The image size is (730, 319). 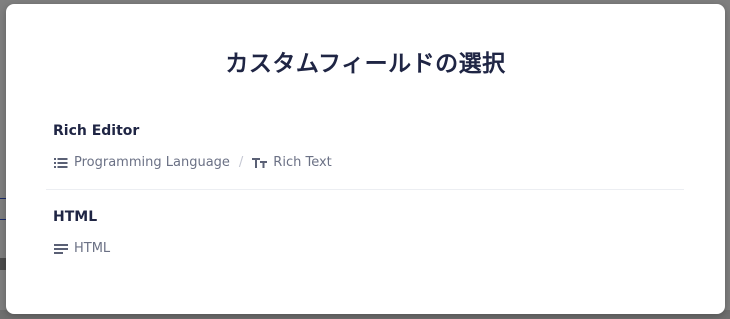 What do you see at coordinates (302, 162) in the screenshot?
I see `field-format-label: Rich Text` at bounding box center [302, 162].